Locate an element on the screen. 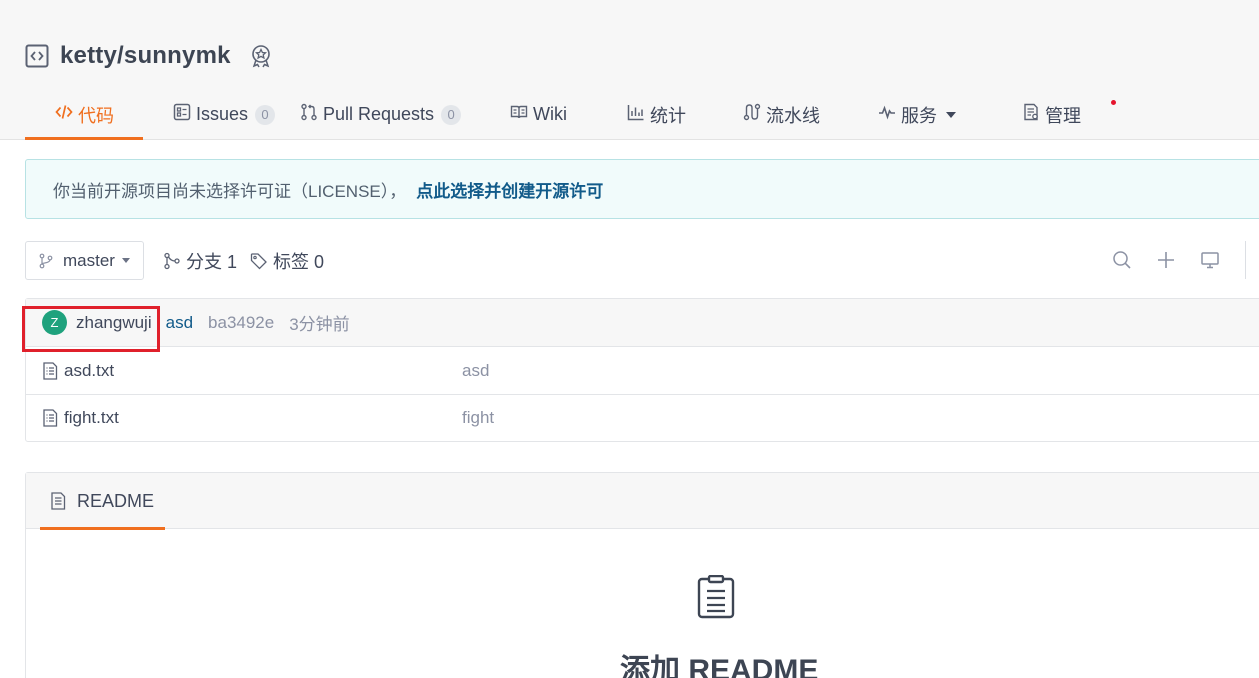 The image size is (1259, 678). tab-services: 服务 is located at coordinates (950, 114).